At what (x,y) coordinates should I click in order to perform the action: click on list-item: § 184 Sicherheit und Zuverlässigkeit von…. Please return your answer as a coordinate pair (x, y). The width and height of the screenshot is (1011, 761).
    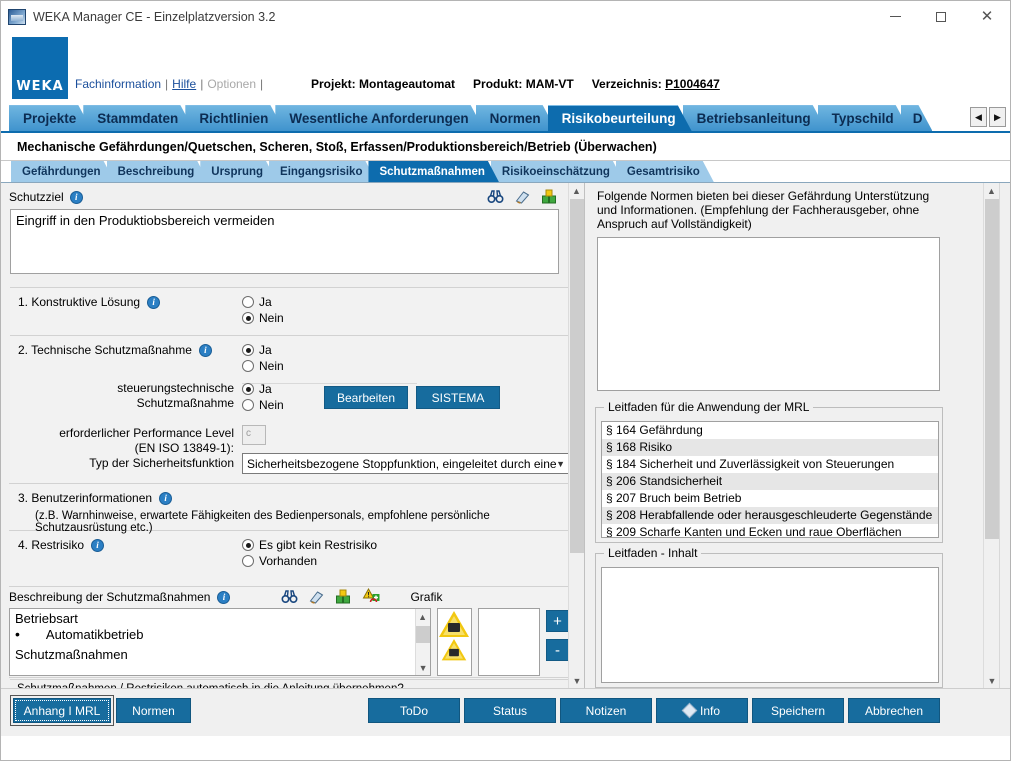
    Looking at the image, I should click on (770, 464).